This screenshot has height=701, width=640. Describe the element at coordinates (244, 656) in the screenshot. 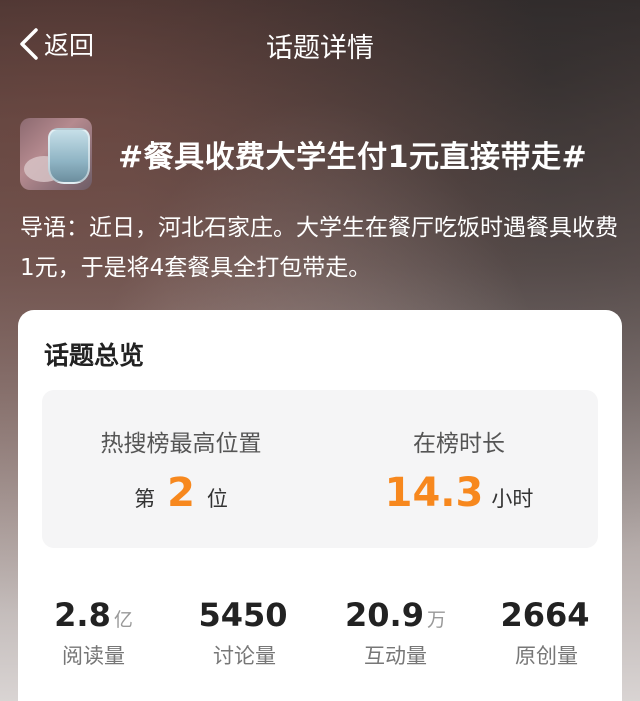

I see `metric-label: 讨论量` at that location.